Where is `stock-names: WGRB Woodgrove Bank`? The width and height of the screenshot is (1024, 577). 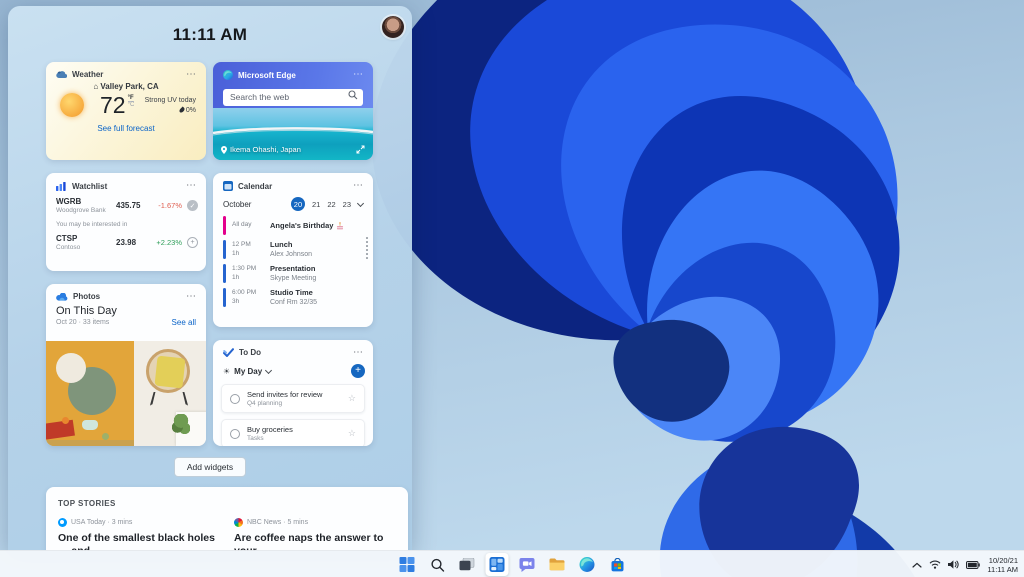 stock-names: WGRB Woodgrove Bank is located at coordinates (85, 205).